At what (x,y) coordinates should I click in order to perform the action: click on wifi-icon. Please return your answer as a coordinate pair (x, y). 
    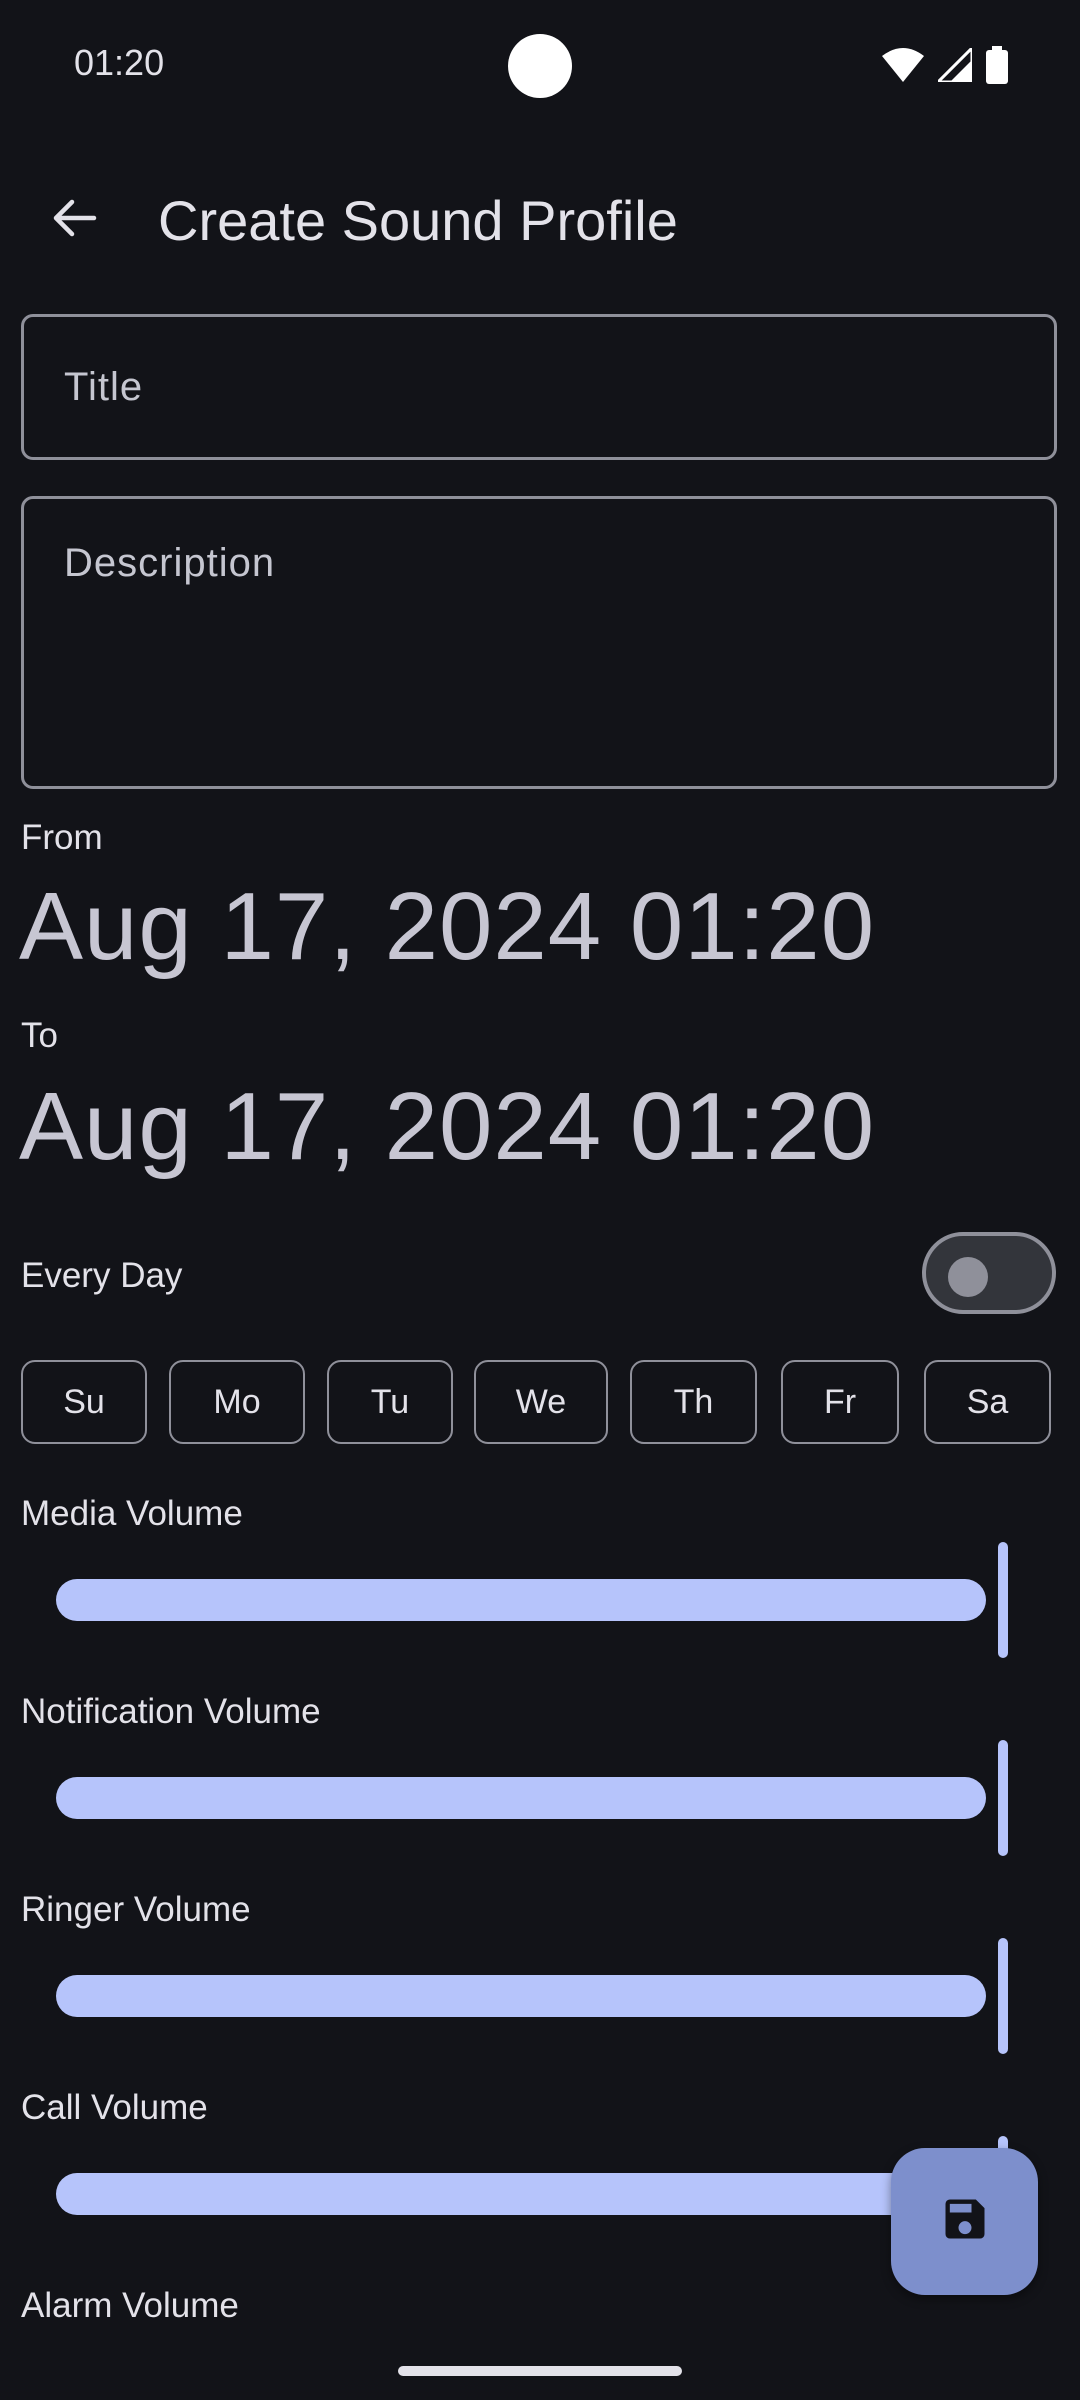
    Looking at the image, I should click on (903, 67).